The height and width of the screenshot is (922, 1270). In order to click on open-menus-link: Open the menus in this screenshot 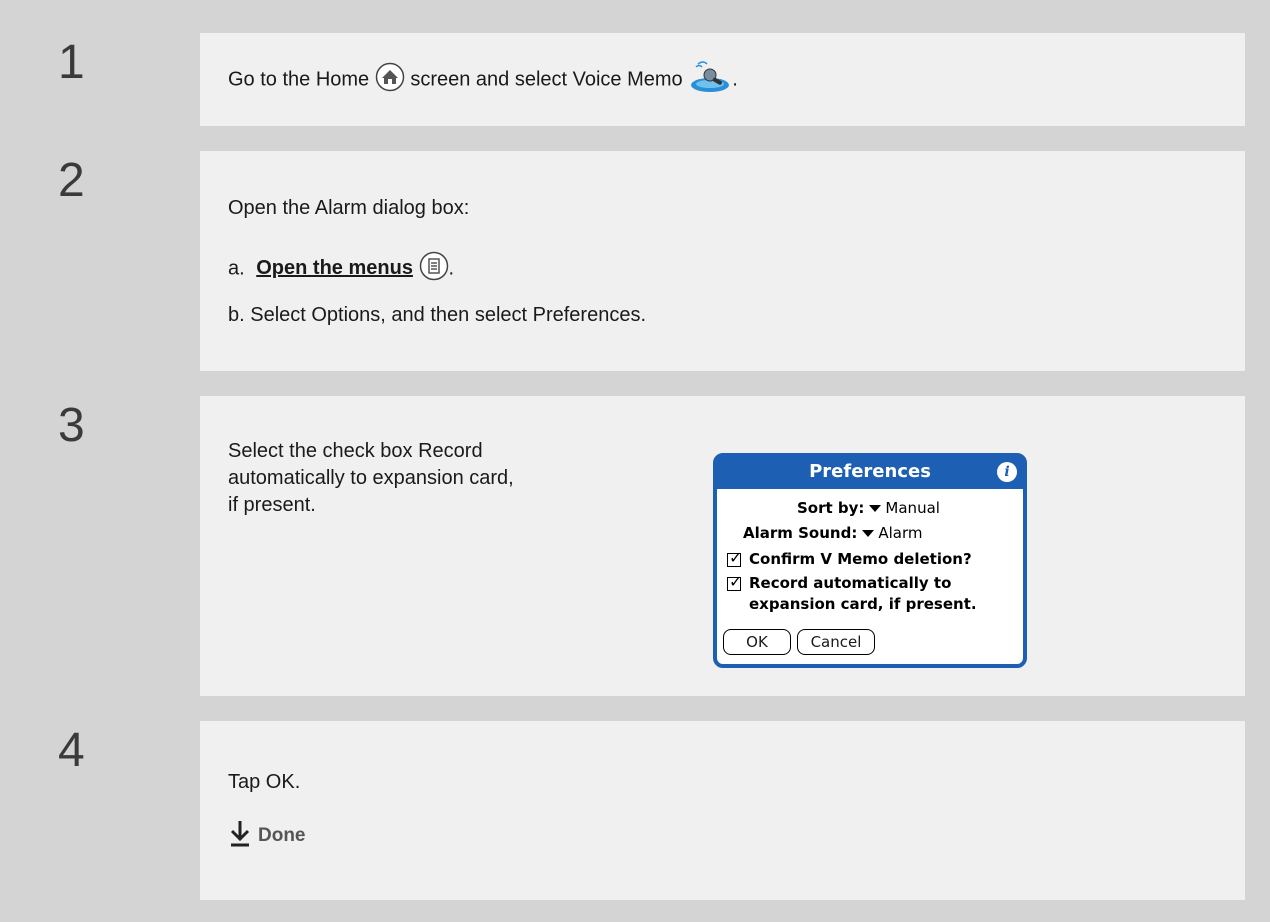, I will do `click(334, 268)`.